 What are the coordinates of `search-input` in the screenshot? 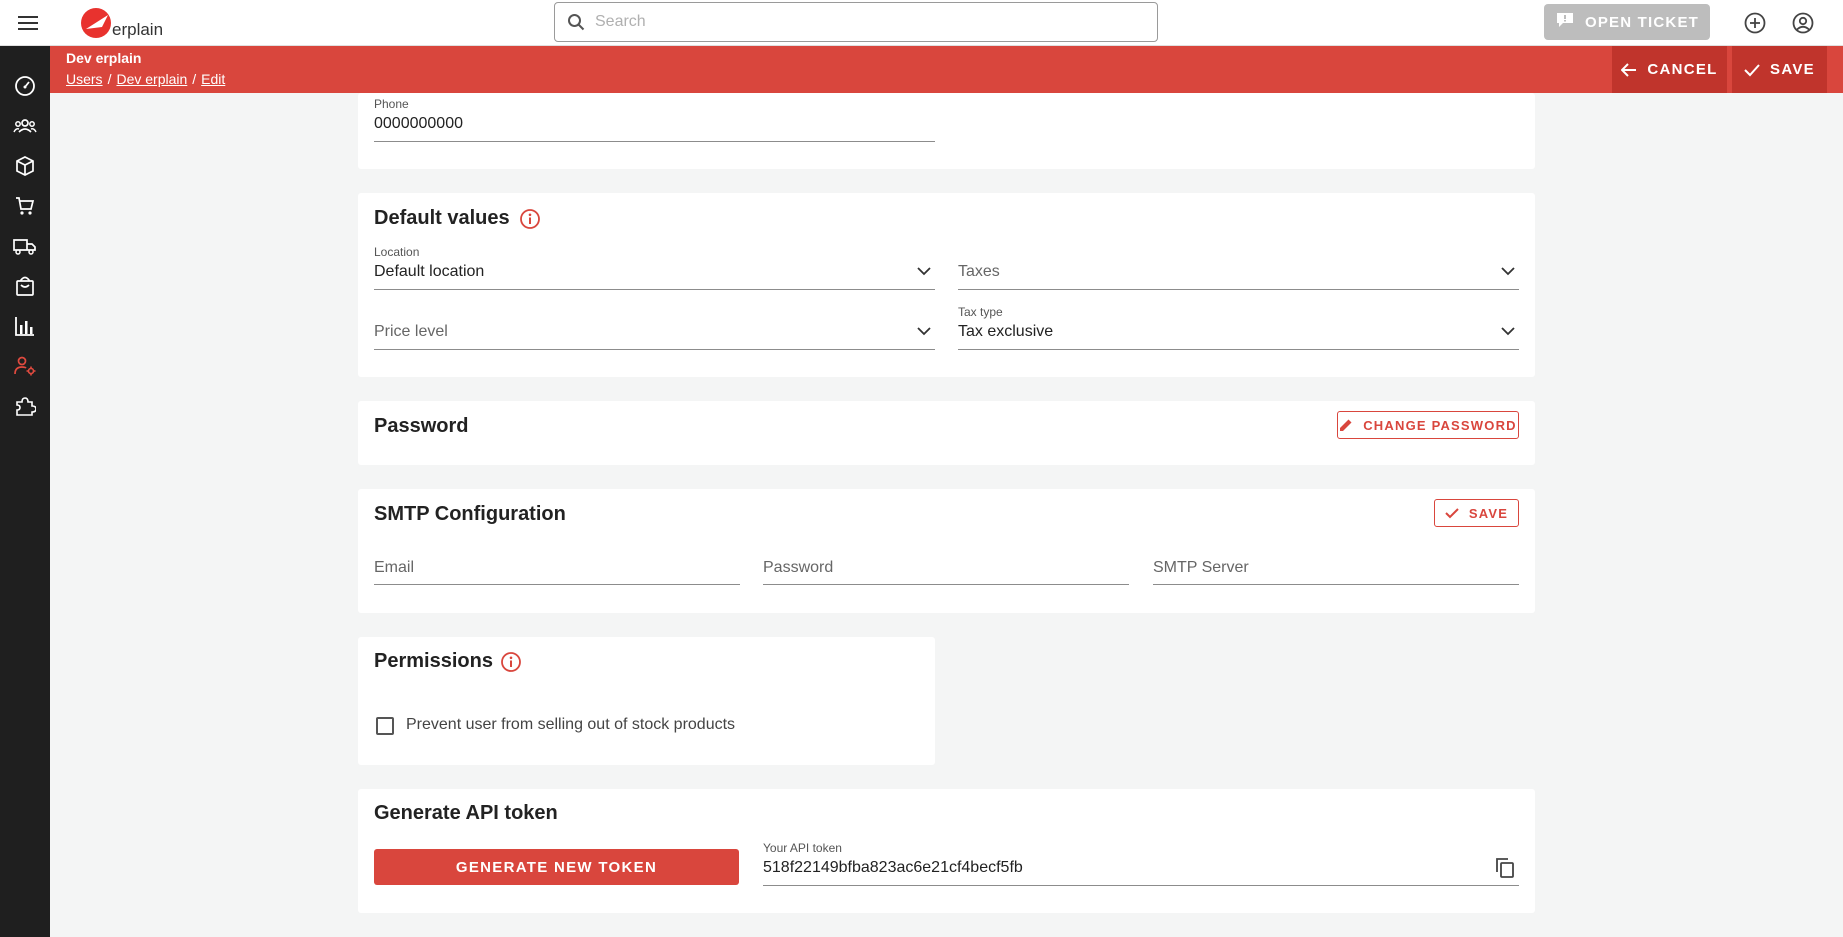 It's located at (870, 22).